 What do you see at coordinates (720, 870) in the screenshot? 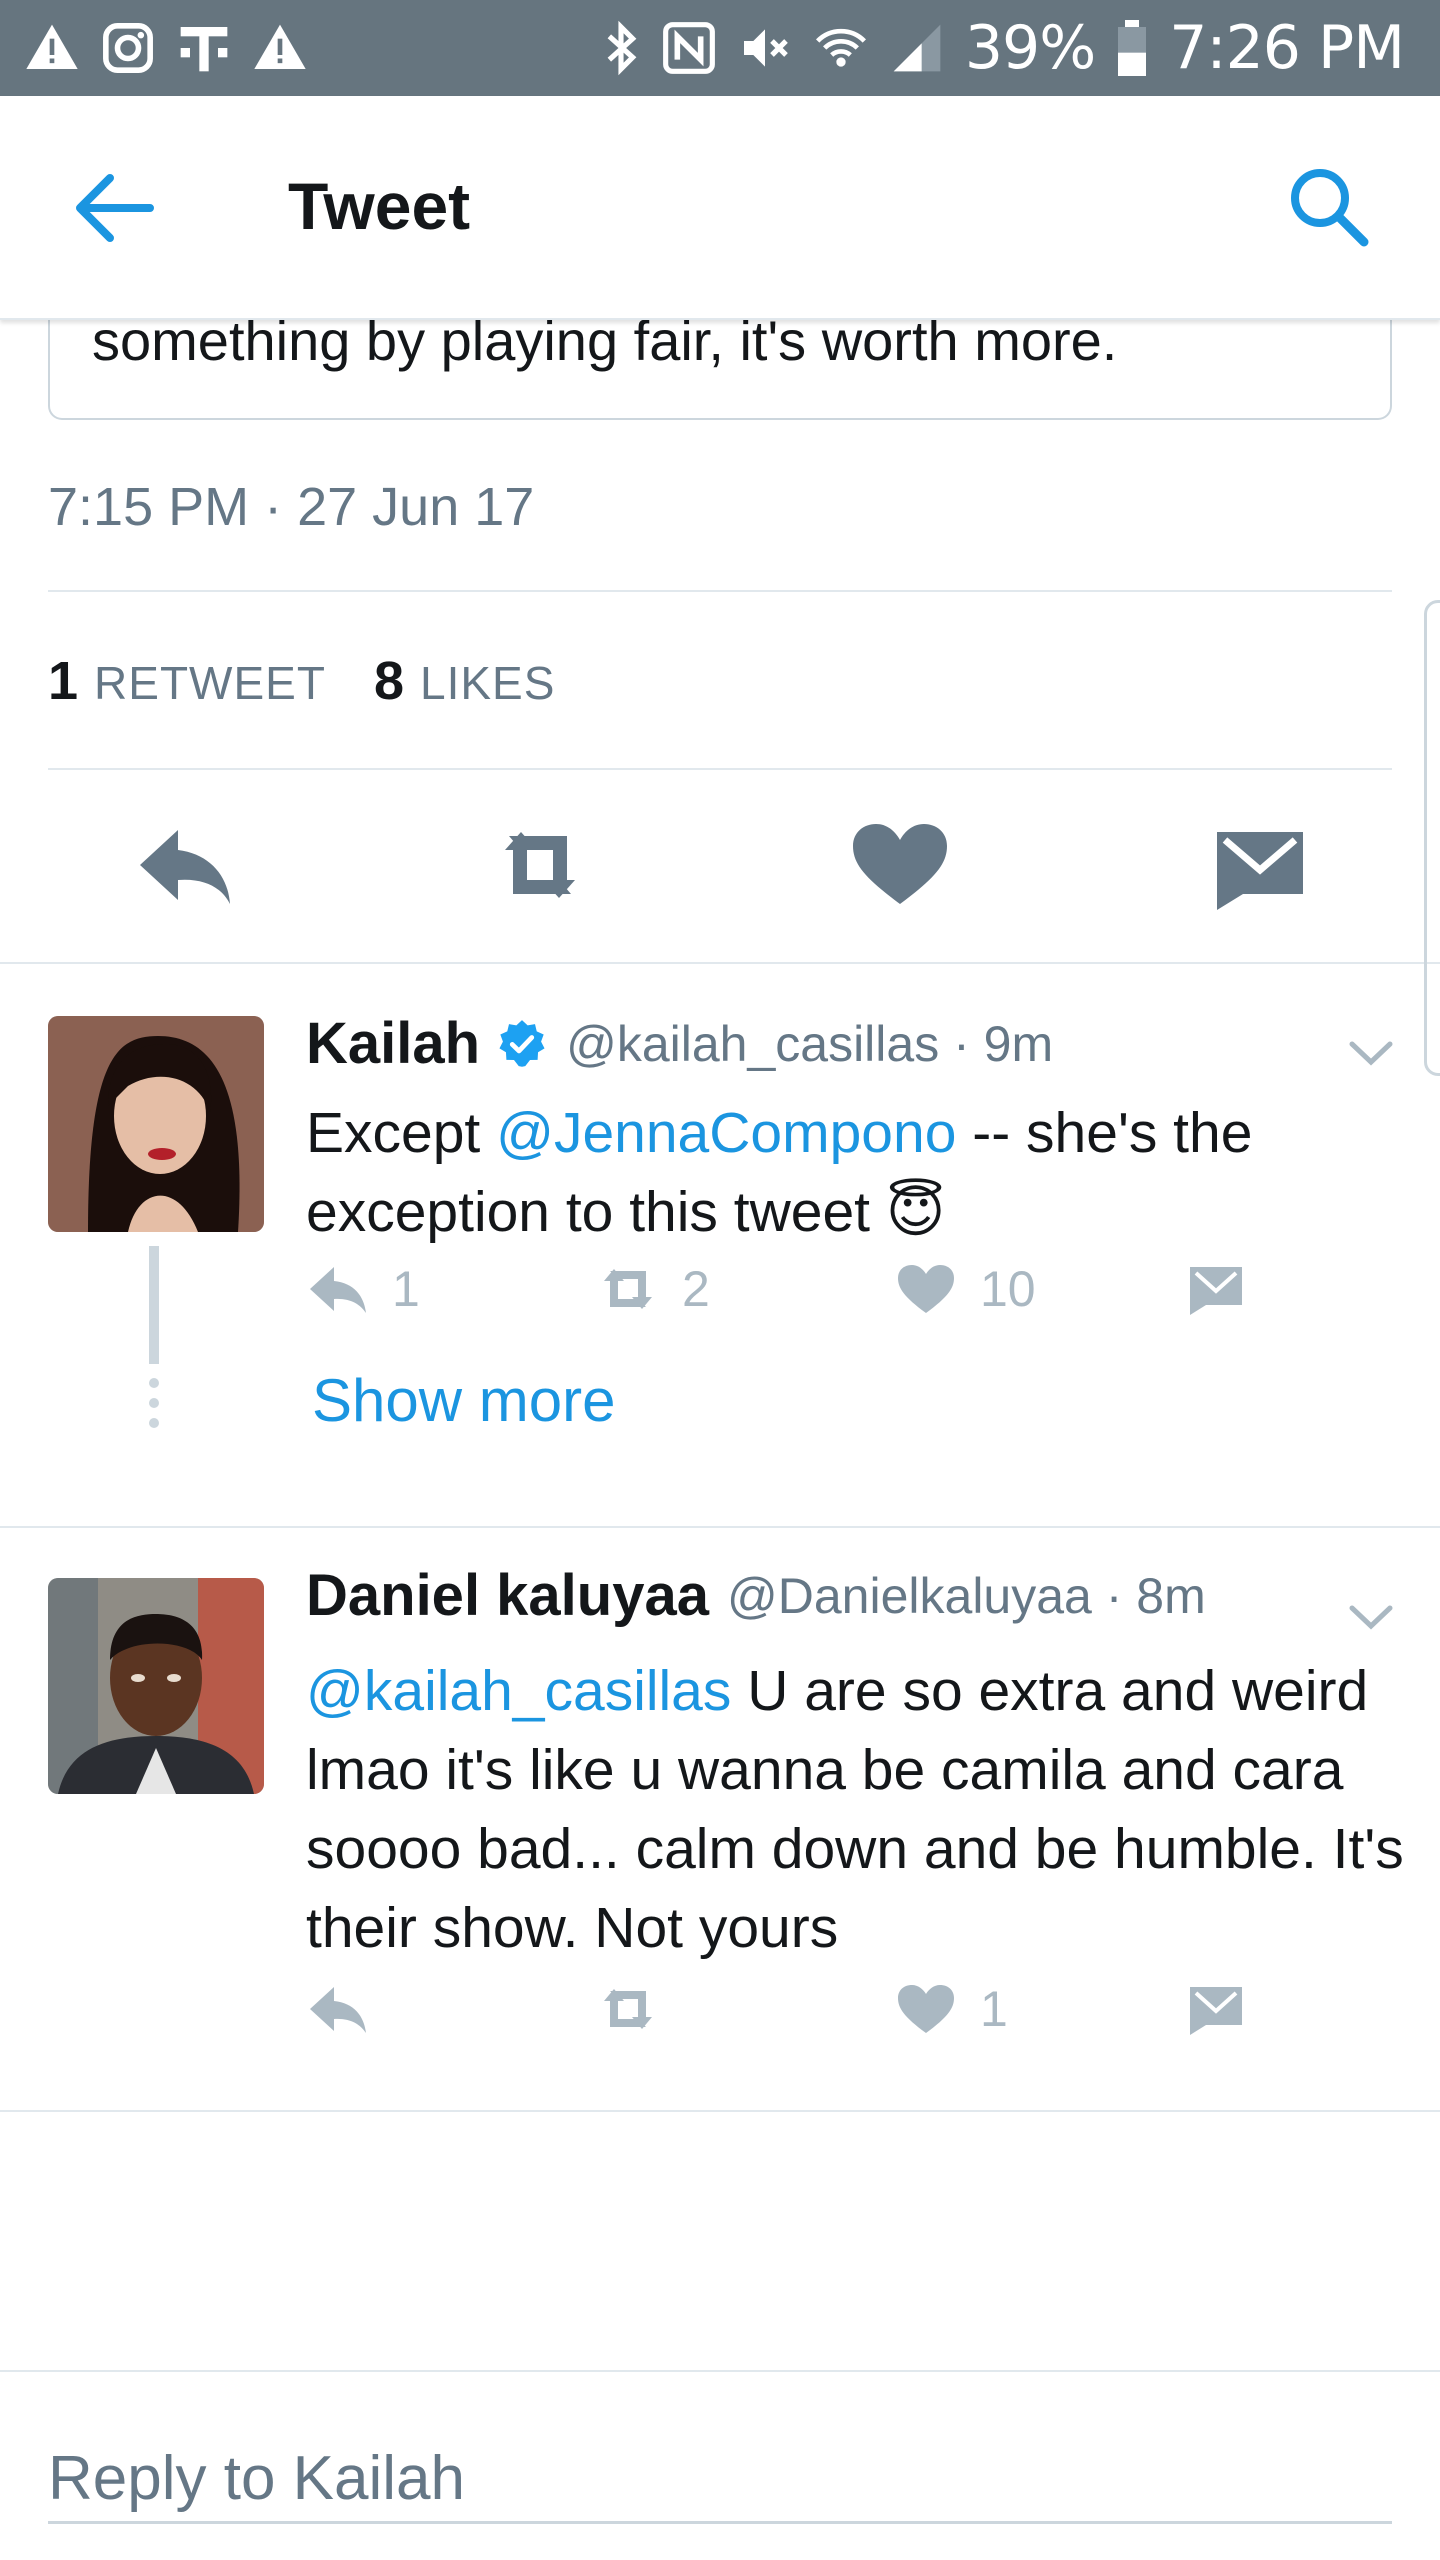
I see `tweet-action-bar` at bounding box center [720, 870].